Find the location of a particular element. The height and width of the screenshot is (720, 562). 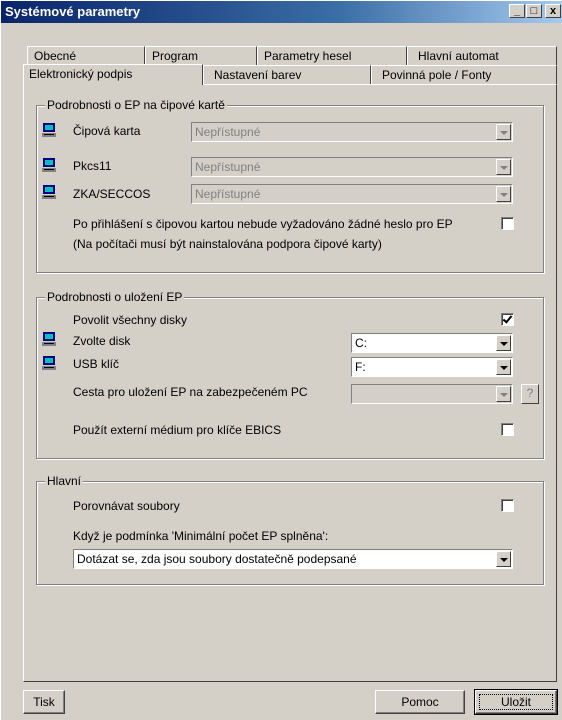

ebics-checkbox is located at coordinates (507, 429).